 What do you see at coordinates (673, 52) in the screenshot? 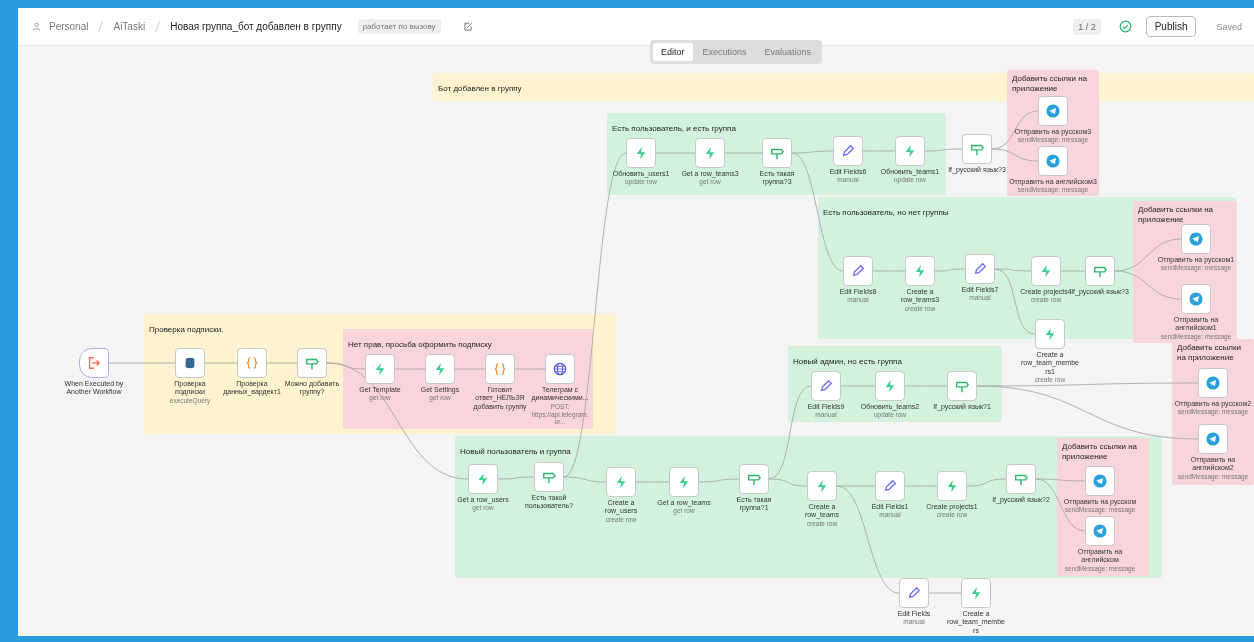
I see `tab: Editor` at bounding box center [673, 52].